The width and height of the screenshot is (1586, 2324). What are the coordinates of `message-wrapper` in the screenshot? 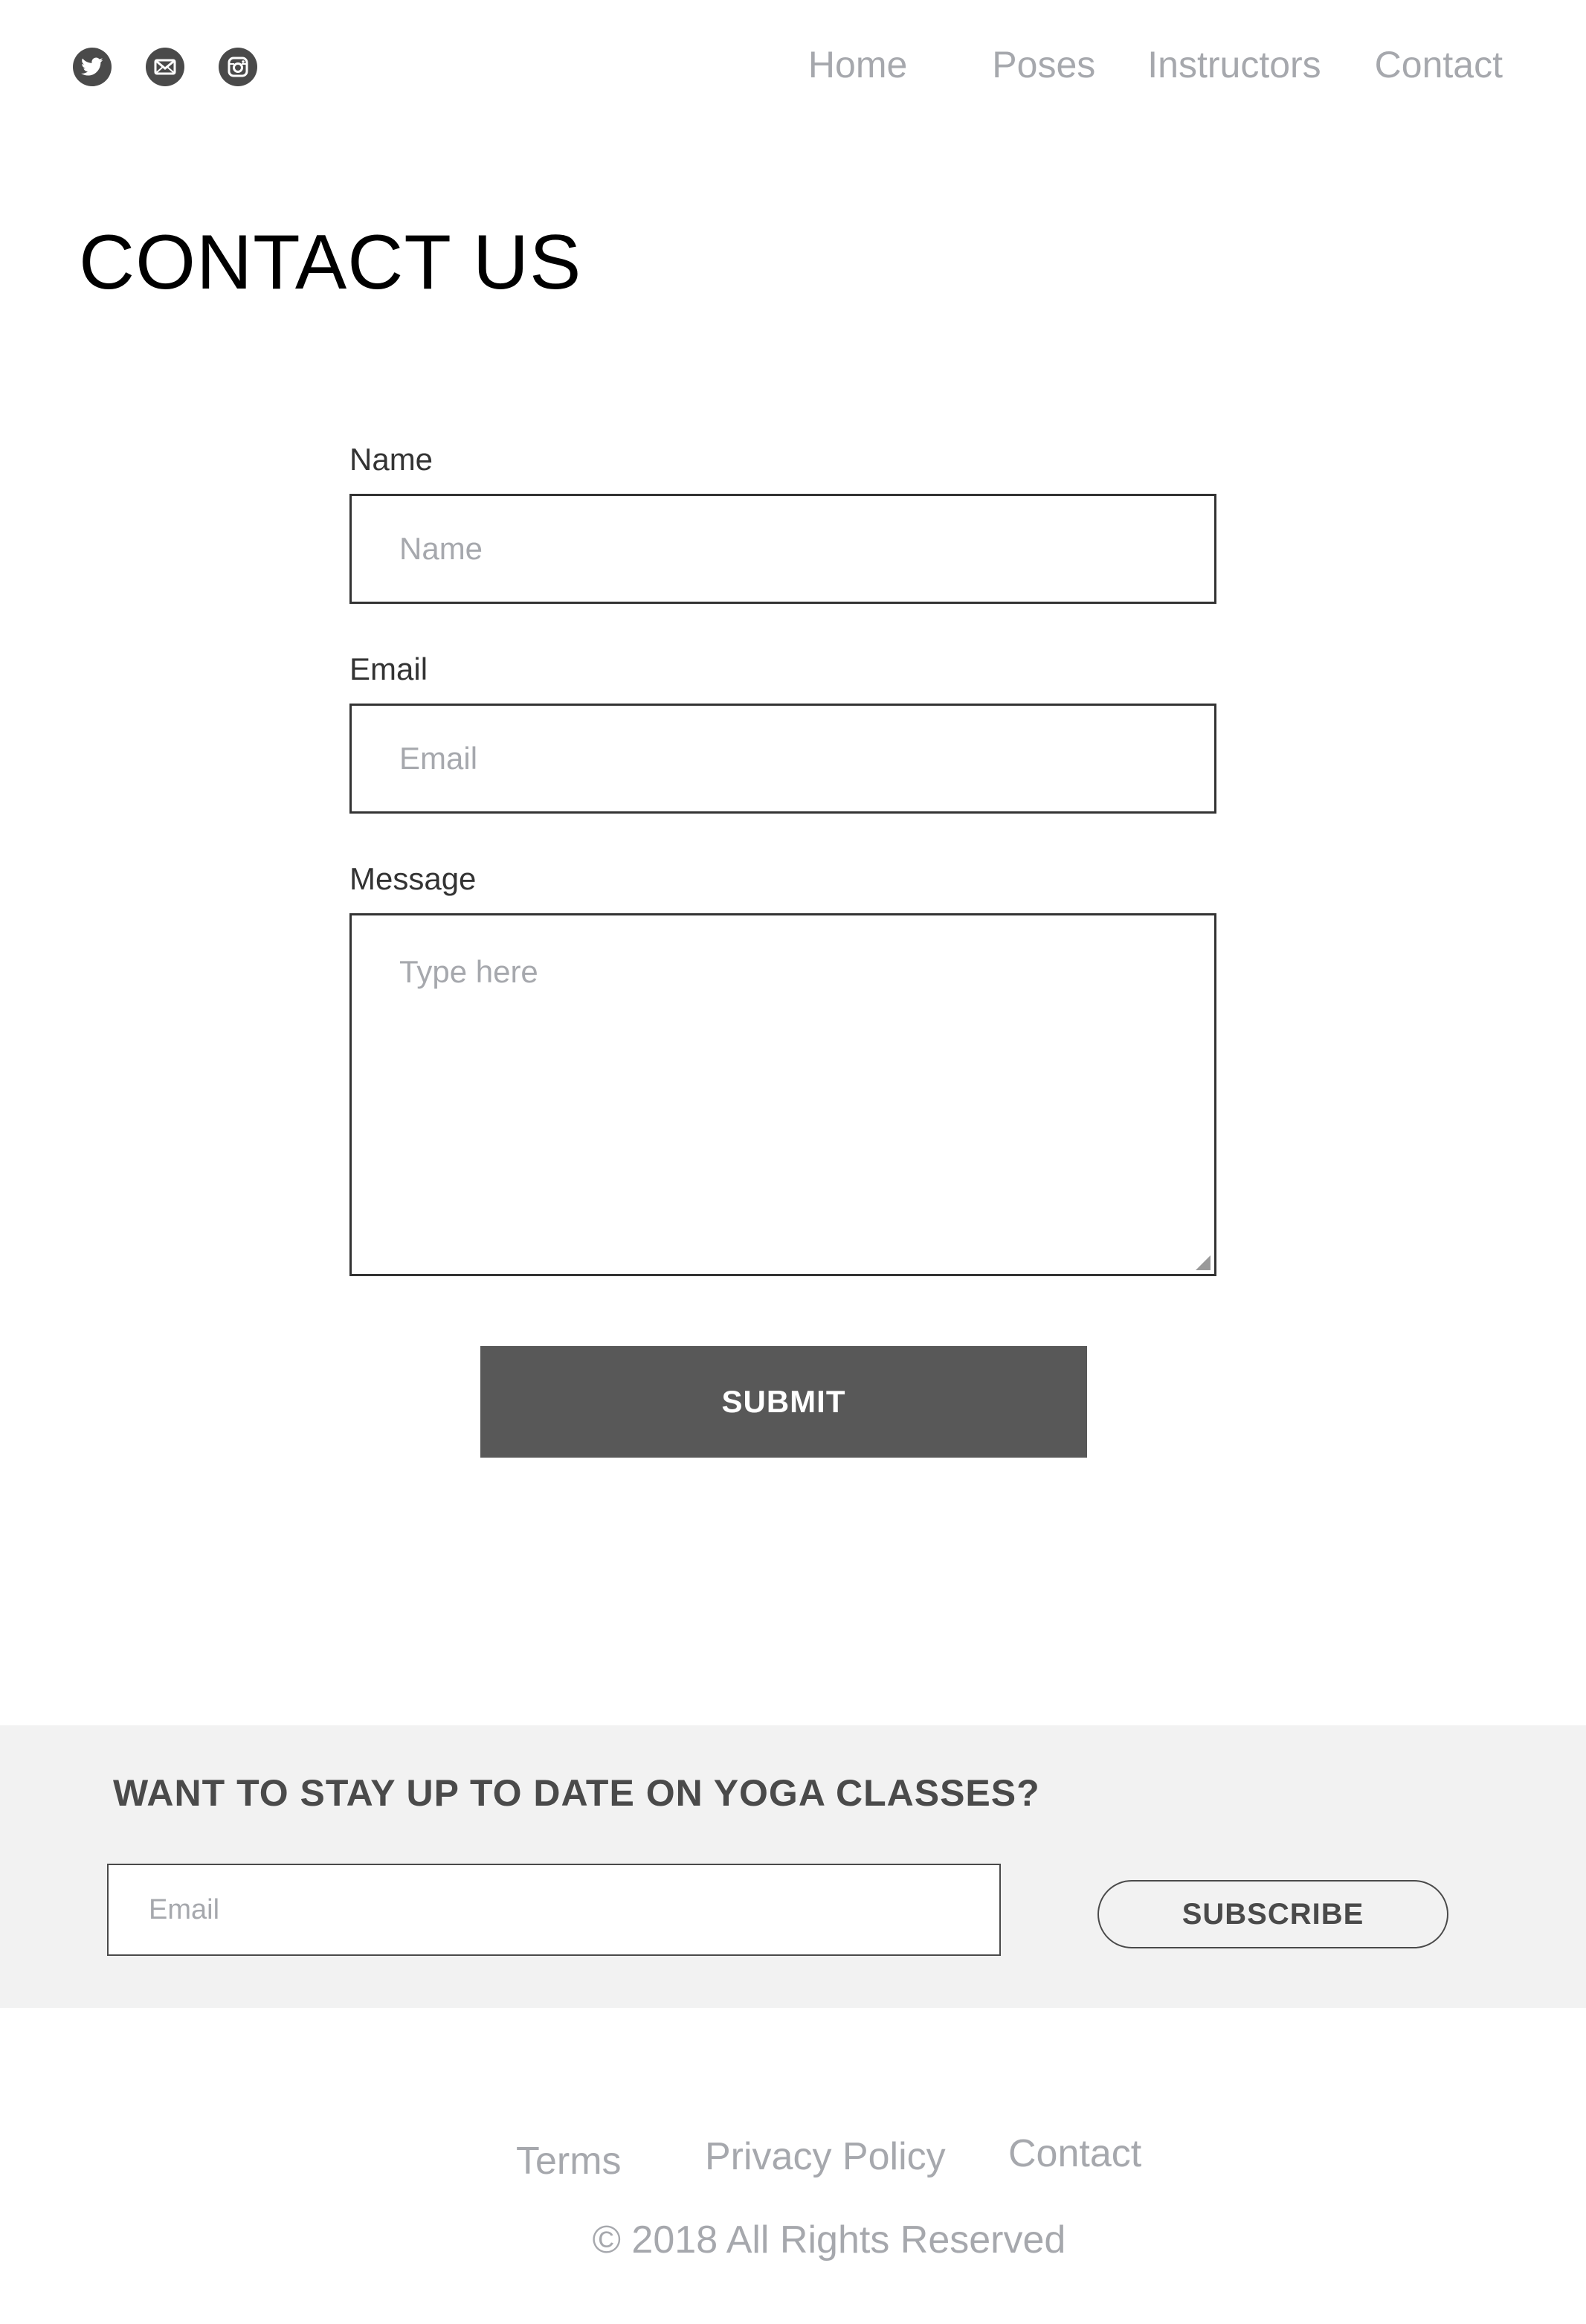 It's located at (782, 1094).